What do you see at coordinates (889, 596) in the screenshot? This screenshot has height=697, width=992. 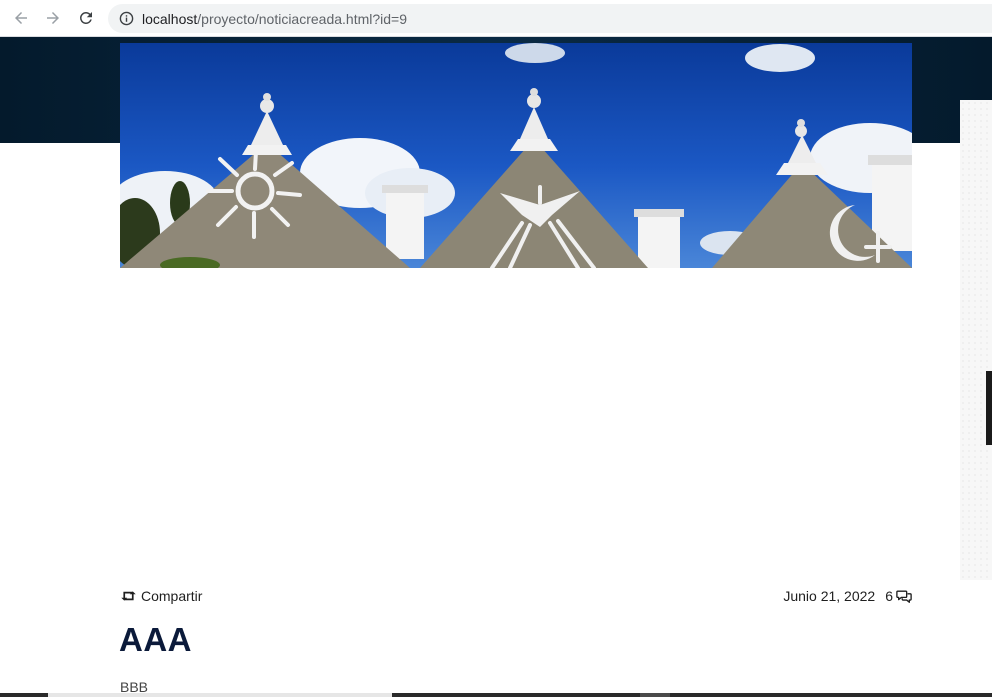 I see `comment-count: 6` at bounding box center [889, 596].